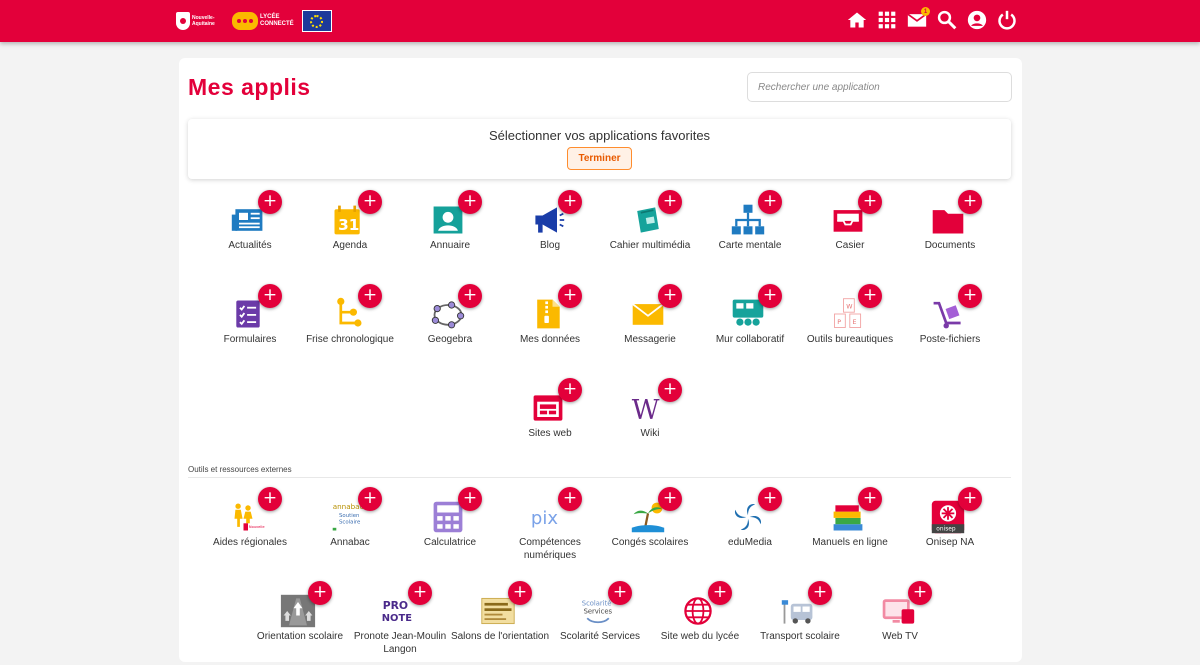 Image resolution: width=1200 pixels, height=665 pixels. I want to click on app-name: Calculatrice, so click(450, 542).